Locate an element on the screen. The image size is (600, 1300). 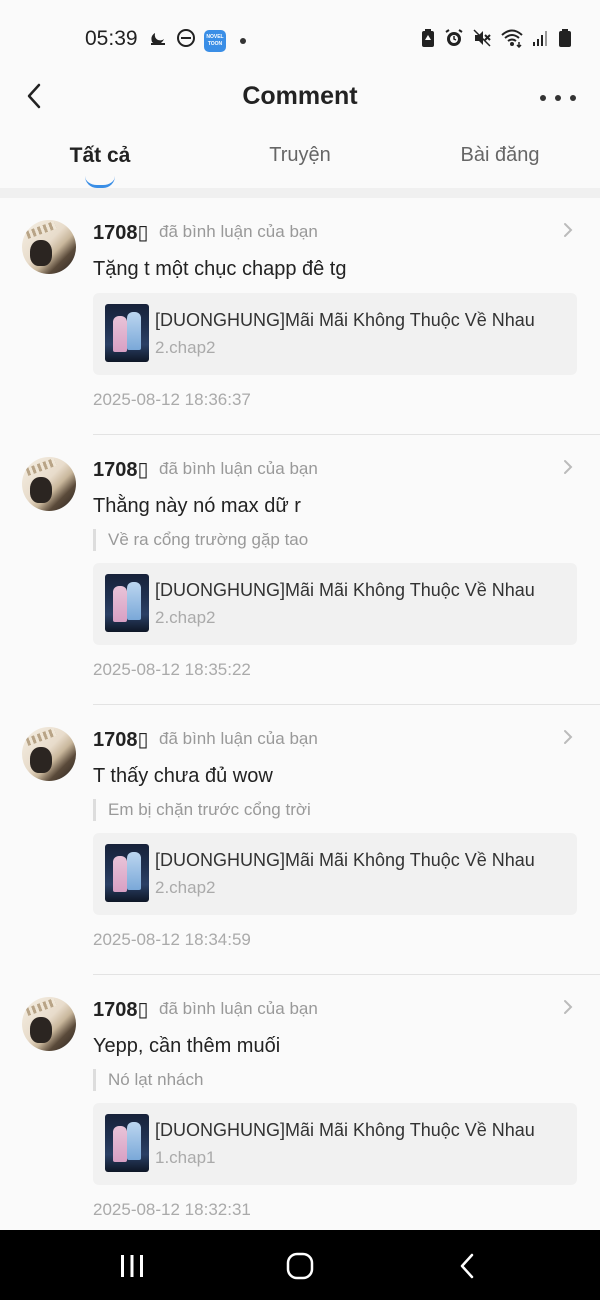
app-badge-line2: TOON is located at coordinates (215, 43).